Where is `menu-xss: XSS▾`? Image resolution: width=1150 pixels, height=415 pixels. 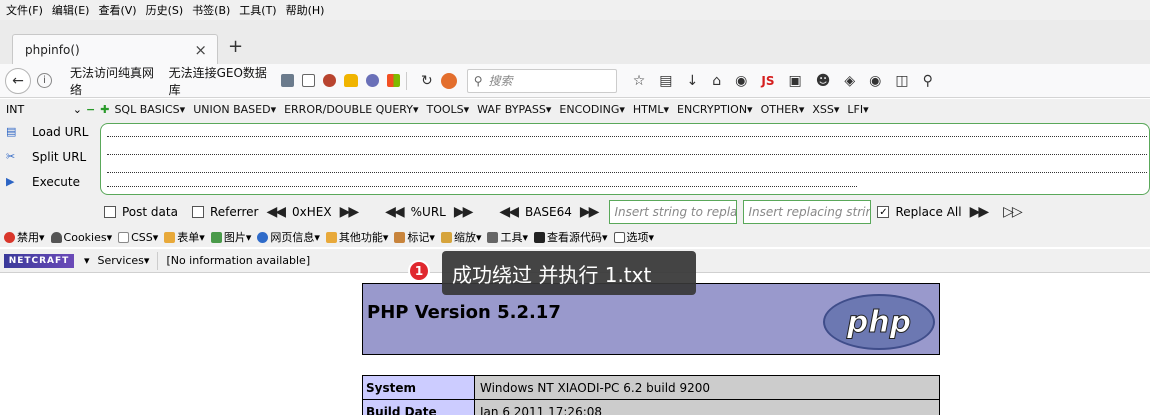
menu-xss: XSS▾ is located at coordinates (825, 109).